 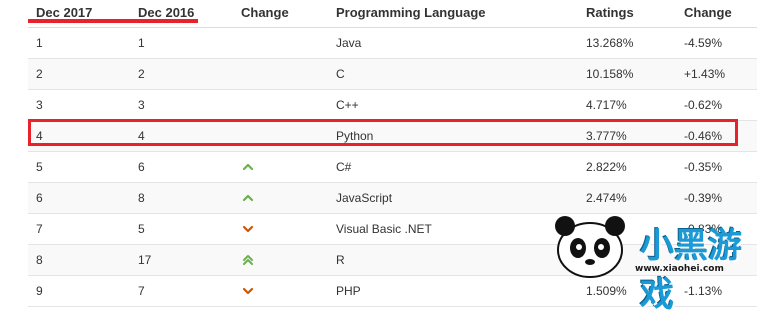 I want to click on rating-cell: 10.158%, so click(x=610, y=74).